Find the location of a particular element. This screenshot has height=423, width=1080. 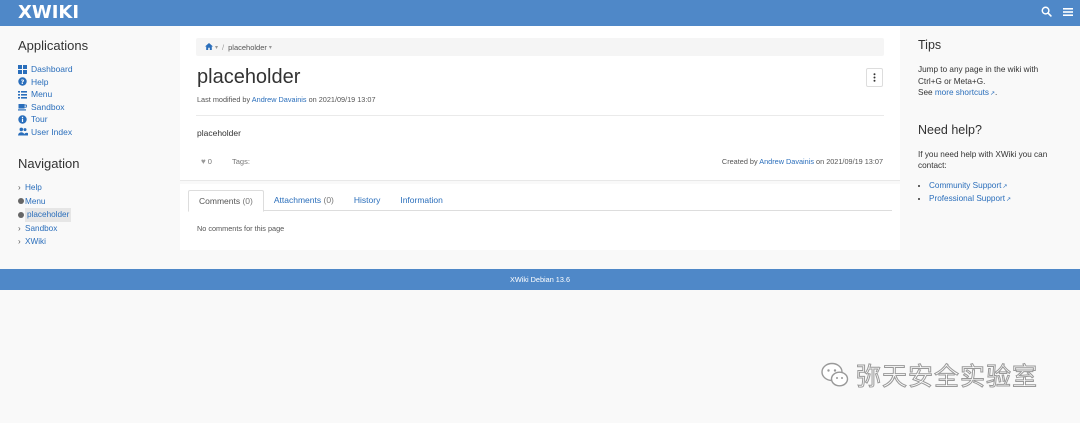

footer: XWiki Debian 13.6 is located at coordinates (540, 279).